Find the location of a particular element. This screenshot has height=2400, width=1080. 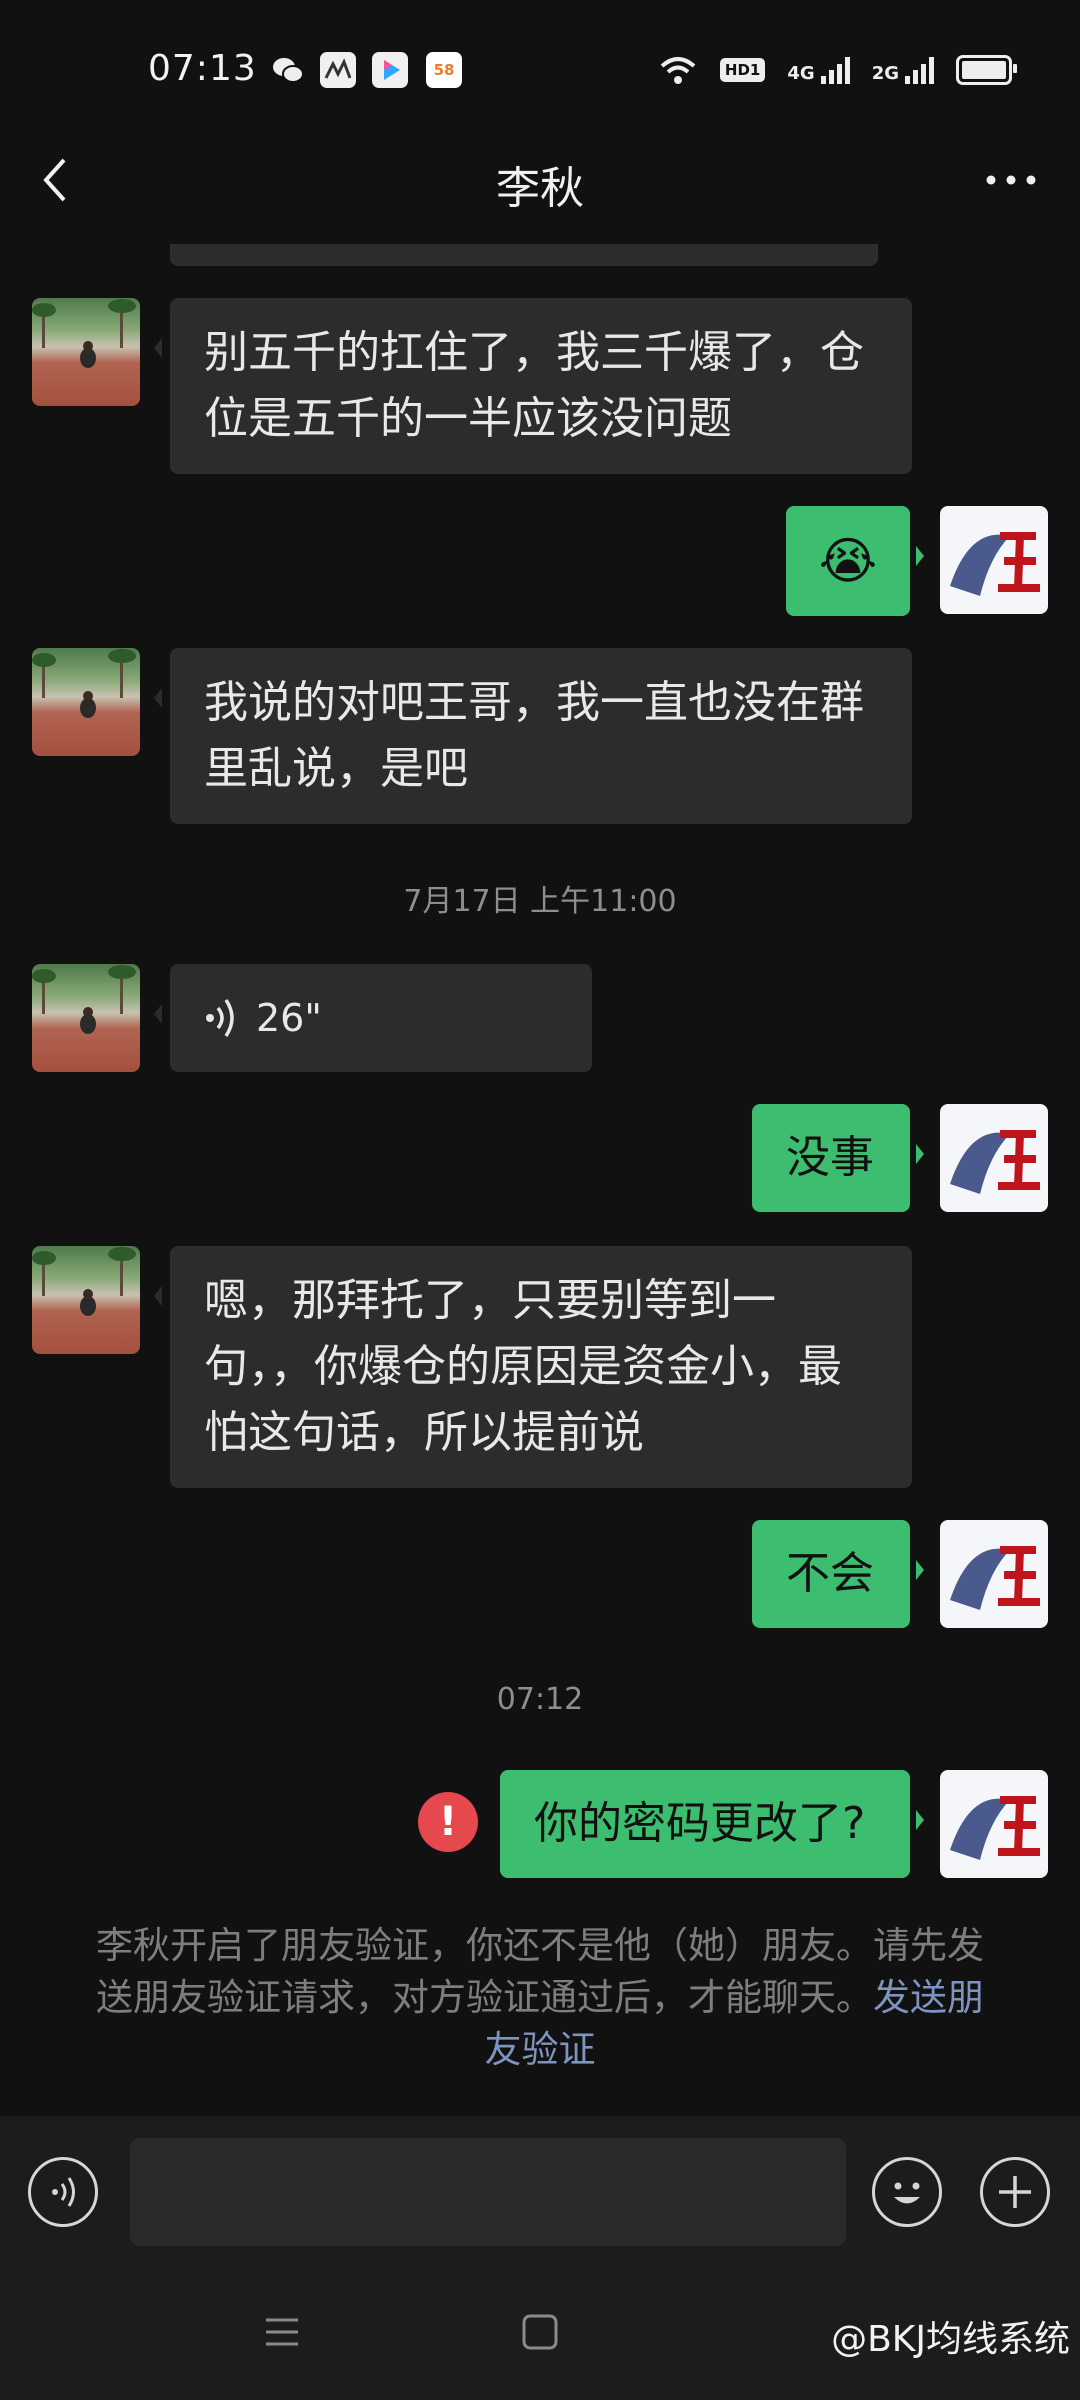

message-text: 不会 is located at coordinates (830, 1573).